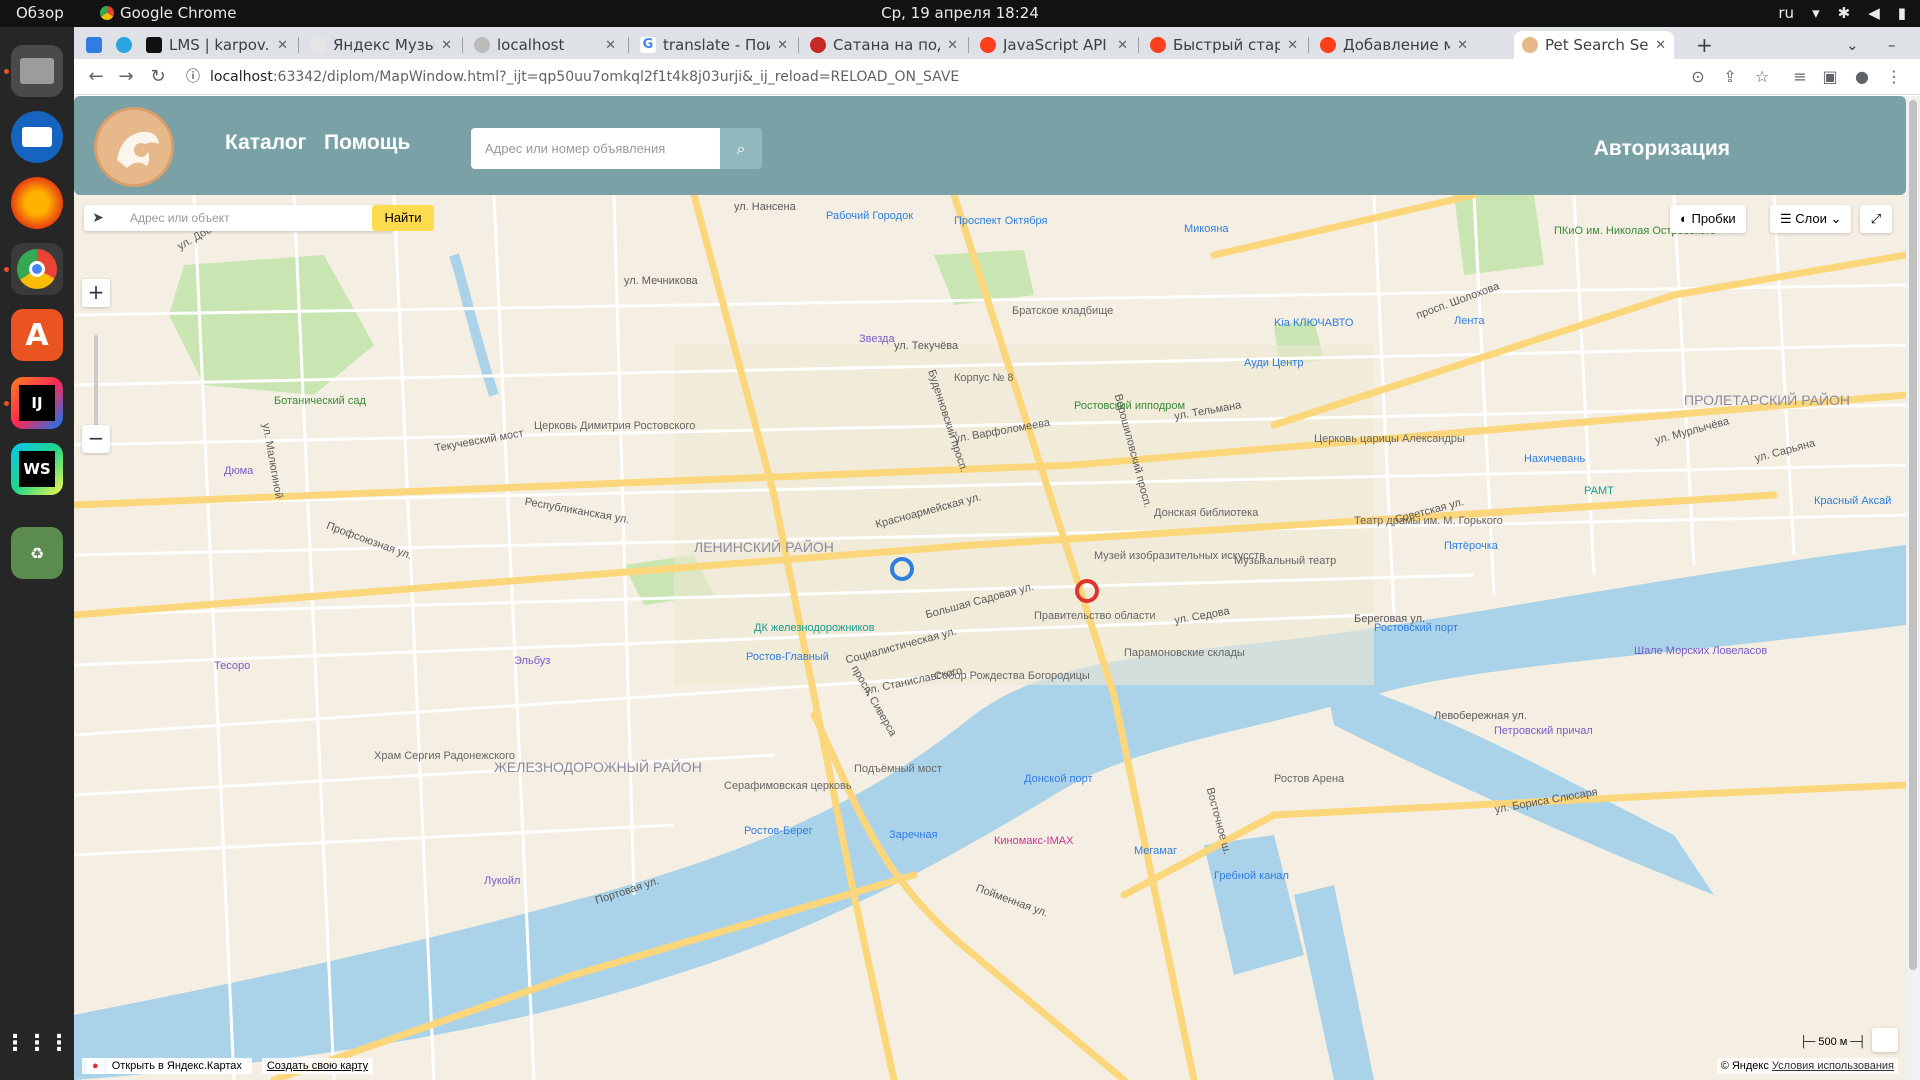 The height and width of the screenshot is (1080, 1920). What do you see at coordinates (126, 77) in the screenshot?
I see `forward-icon: →` at bounding box center [126, 77].